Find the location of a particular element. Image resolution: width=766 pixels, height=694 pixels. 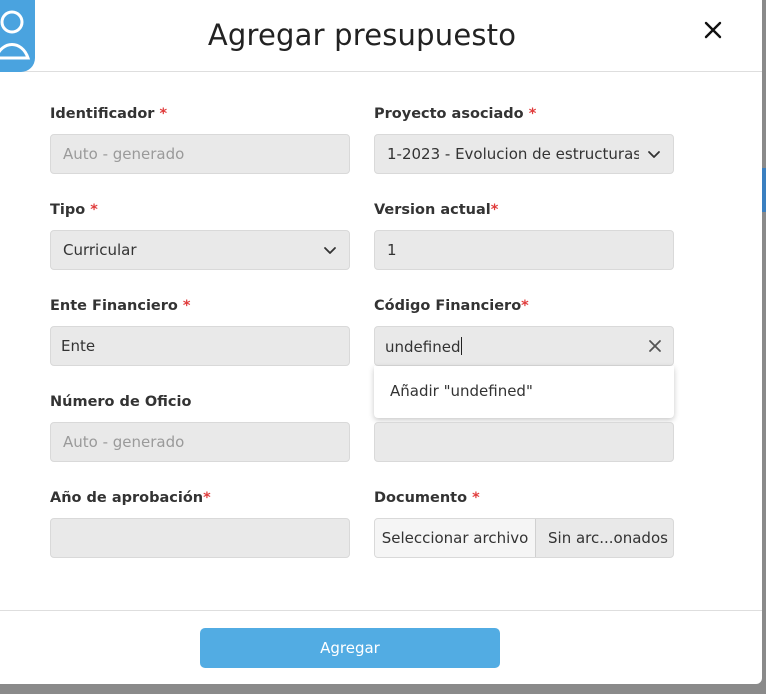

agregar-button: Agregar is located at coordinates (350, 648).